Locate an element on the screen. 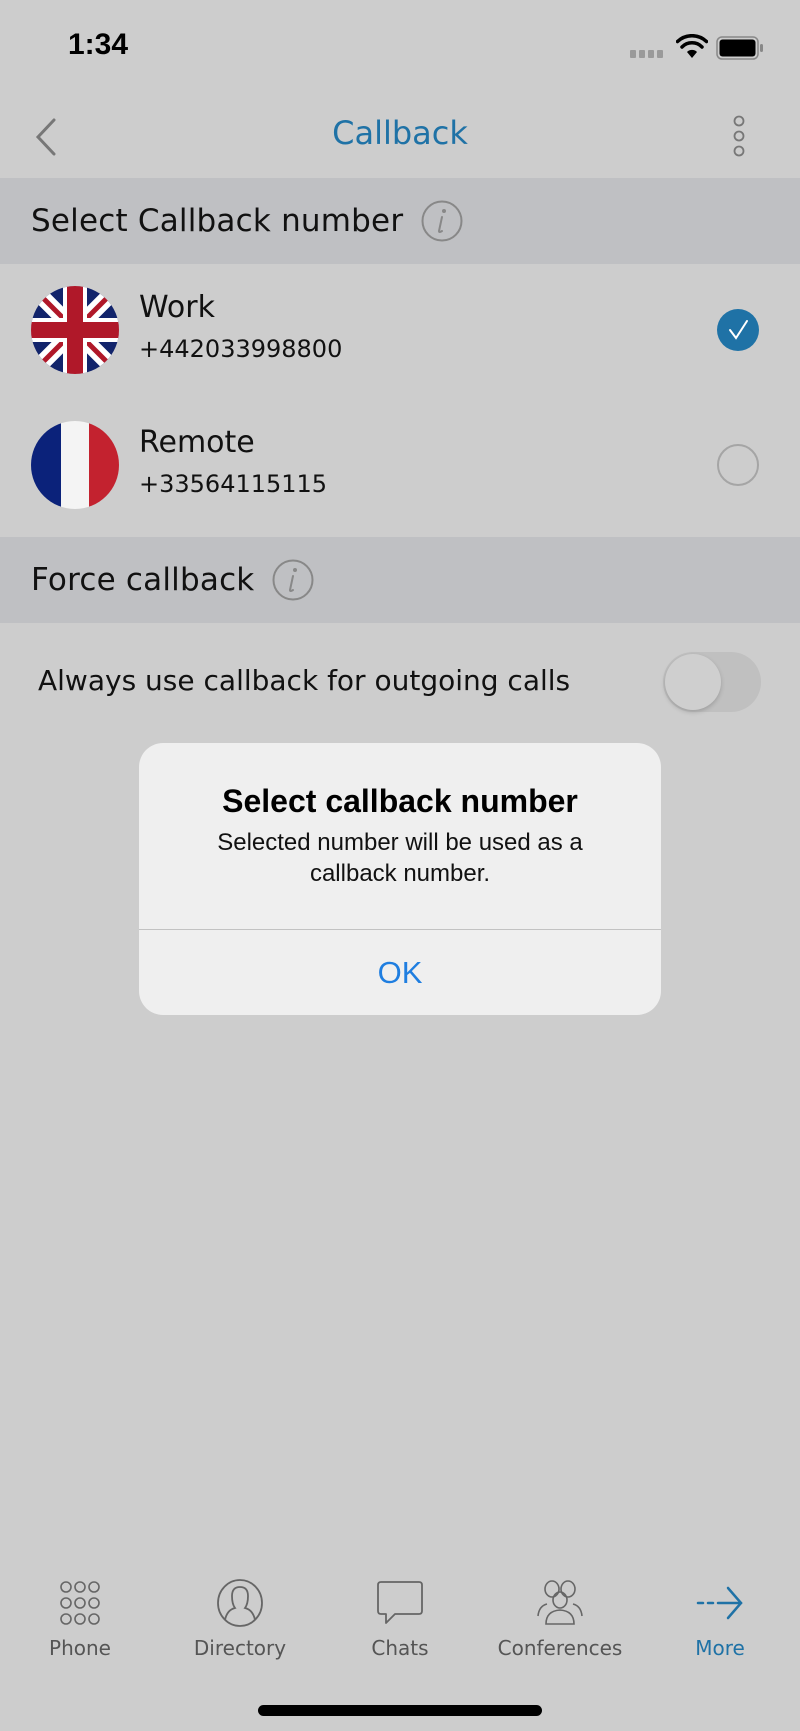 The width and height of the screenshot is (800, 1731). nav-bar: Callback is located at coordinates (400, 137).